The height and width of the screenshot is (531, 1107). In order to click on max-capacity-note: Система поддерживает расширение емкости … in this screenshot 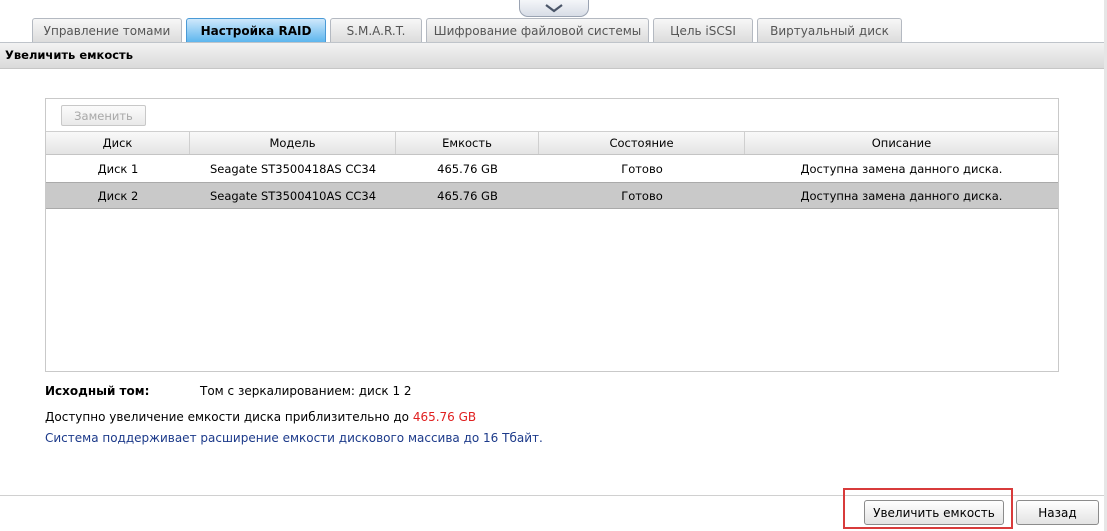, I will do `click(294, 438)`.